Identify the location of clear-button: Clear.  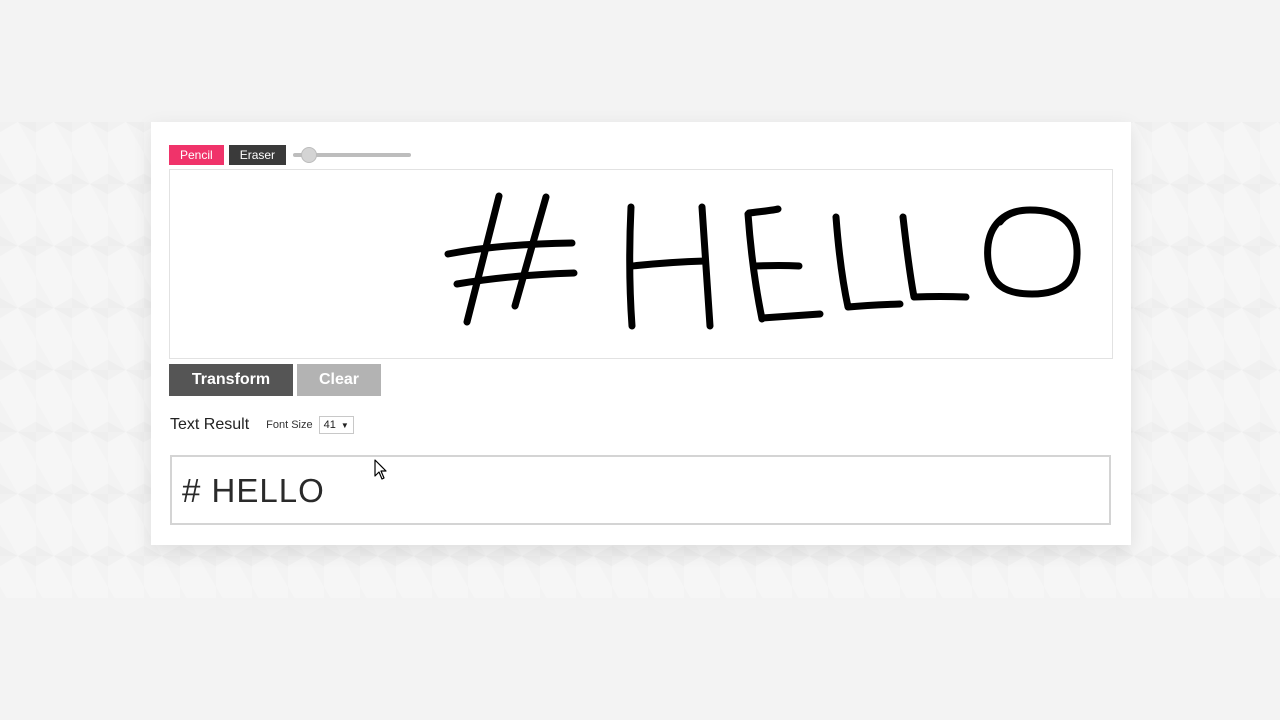
(339, 380).